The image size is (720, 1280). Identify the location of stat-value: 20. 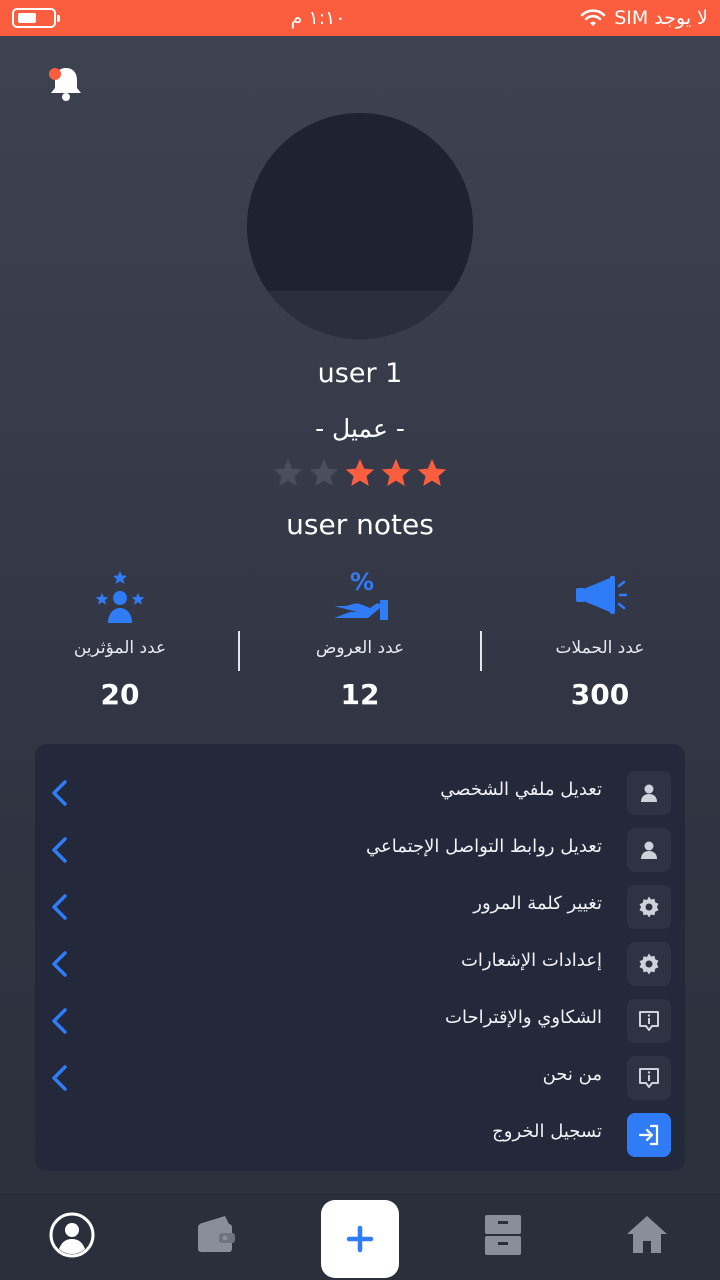
(120, 694).